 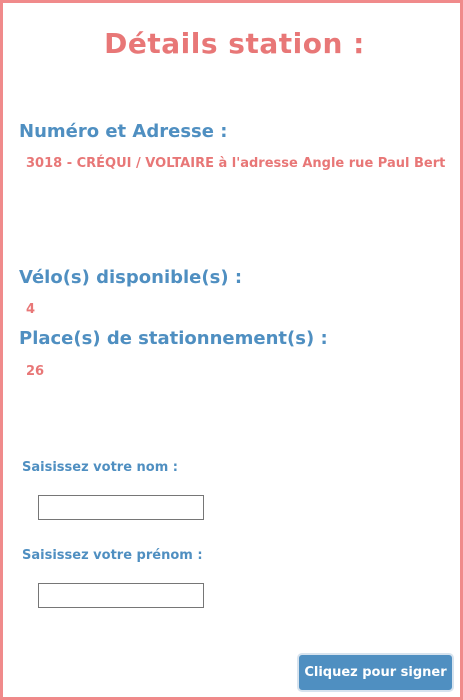 What do you see at coordinates (234, 43) in the screenshot?
I see `page-title: Détails station :` at bounding box center [234, 43].